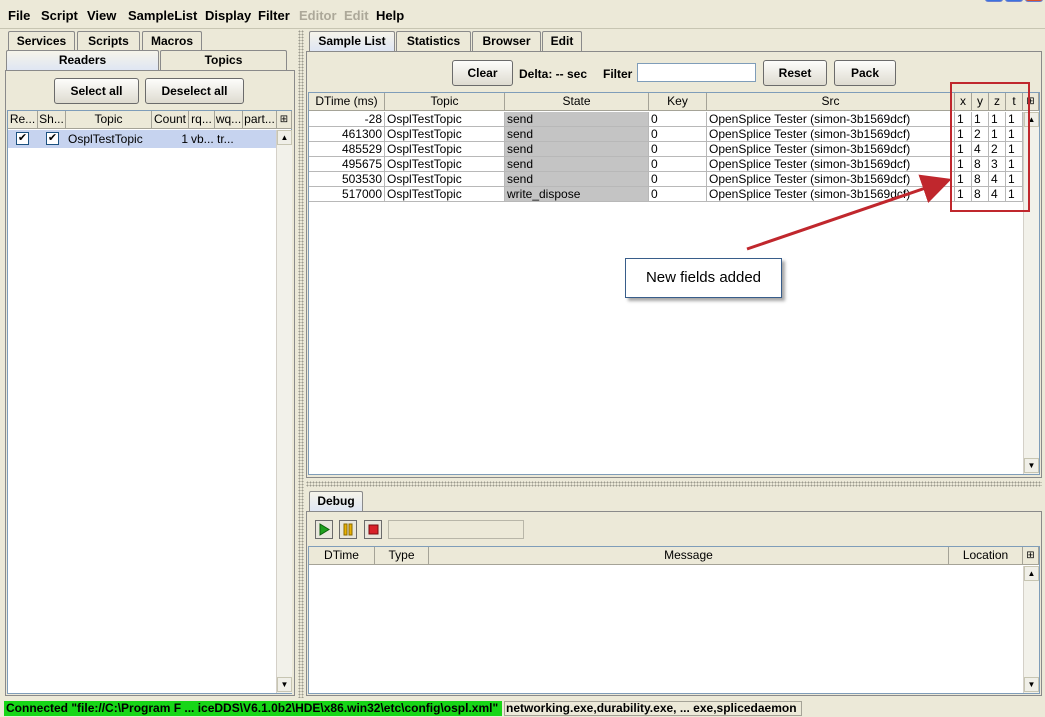 The width and height of the screenshot is (1045, 717). What do you see at coordinates (184, 139) in the screenshot?
I see `reader-count: 1` at bounding box center [184, 139].